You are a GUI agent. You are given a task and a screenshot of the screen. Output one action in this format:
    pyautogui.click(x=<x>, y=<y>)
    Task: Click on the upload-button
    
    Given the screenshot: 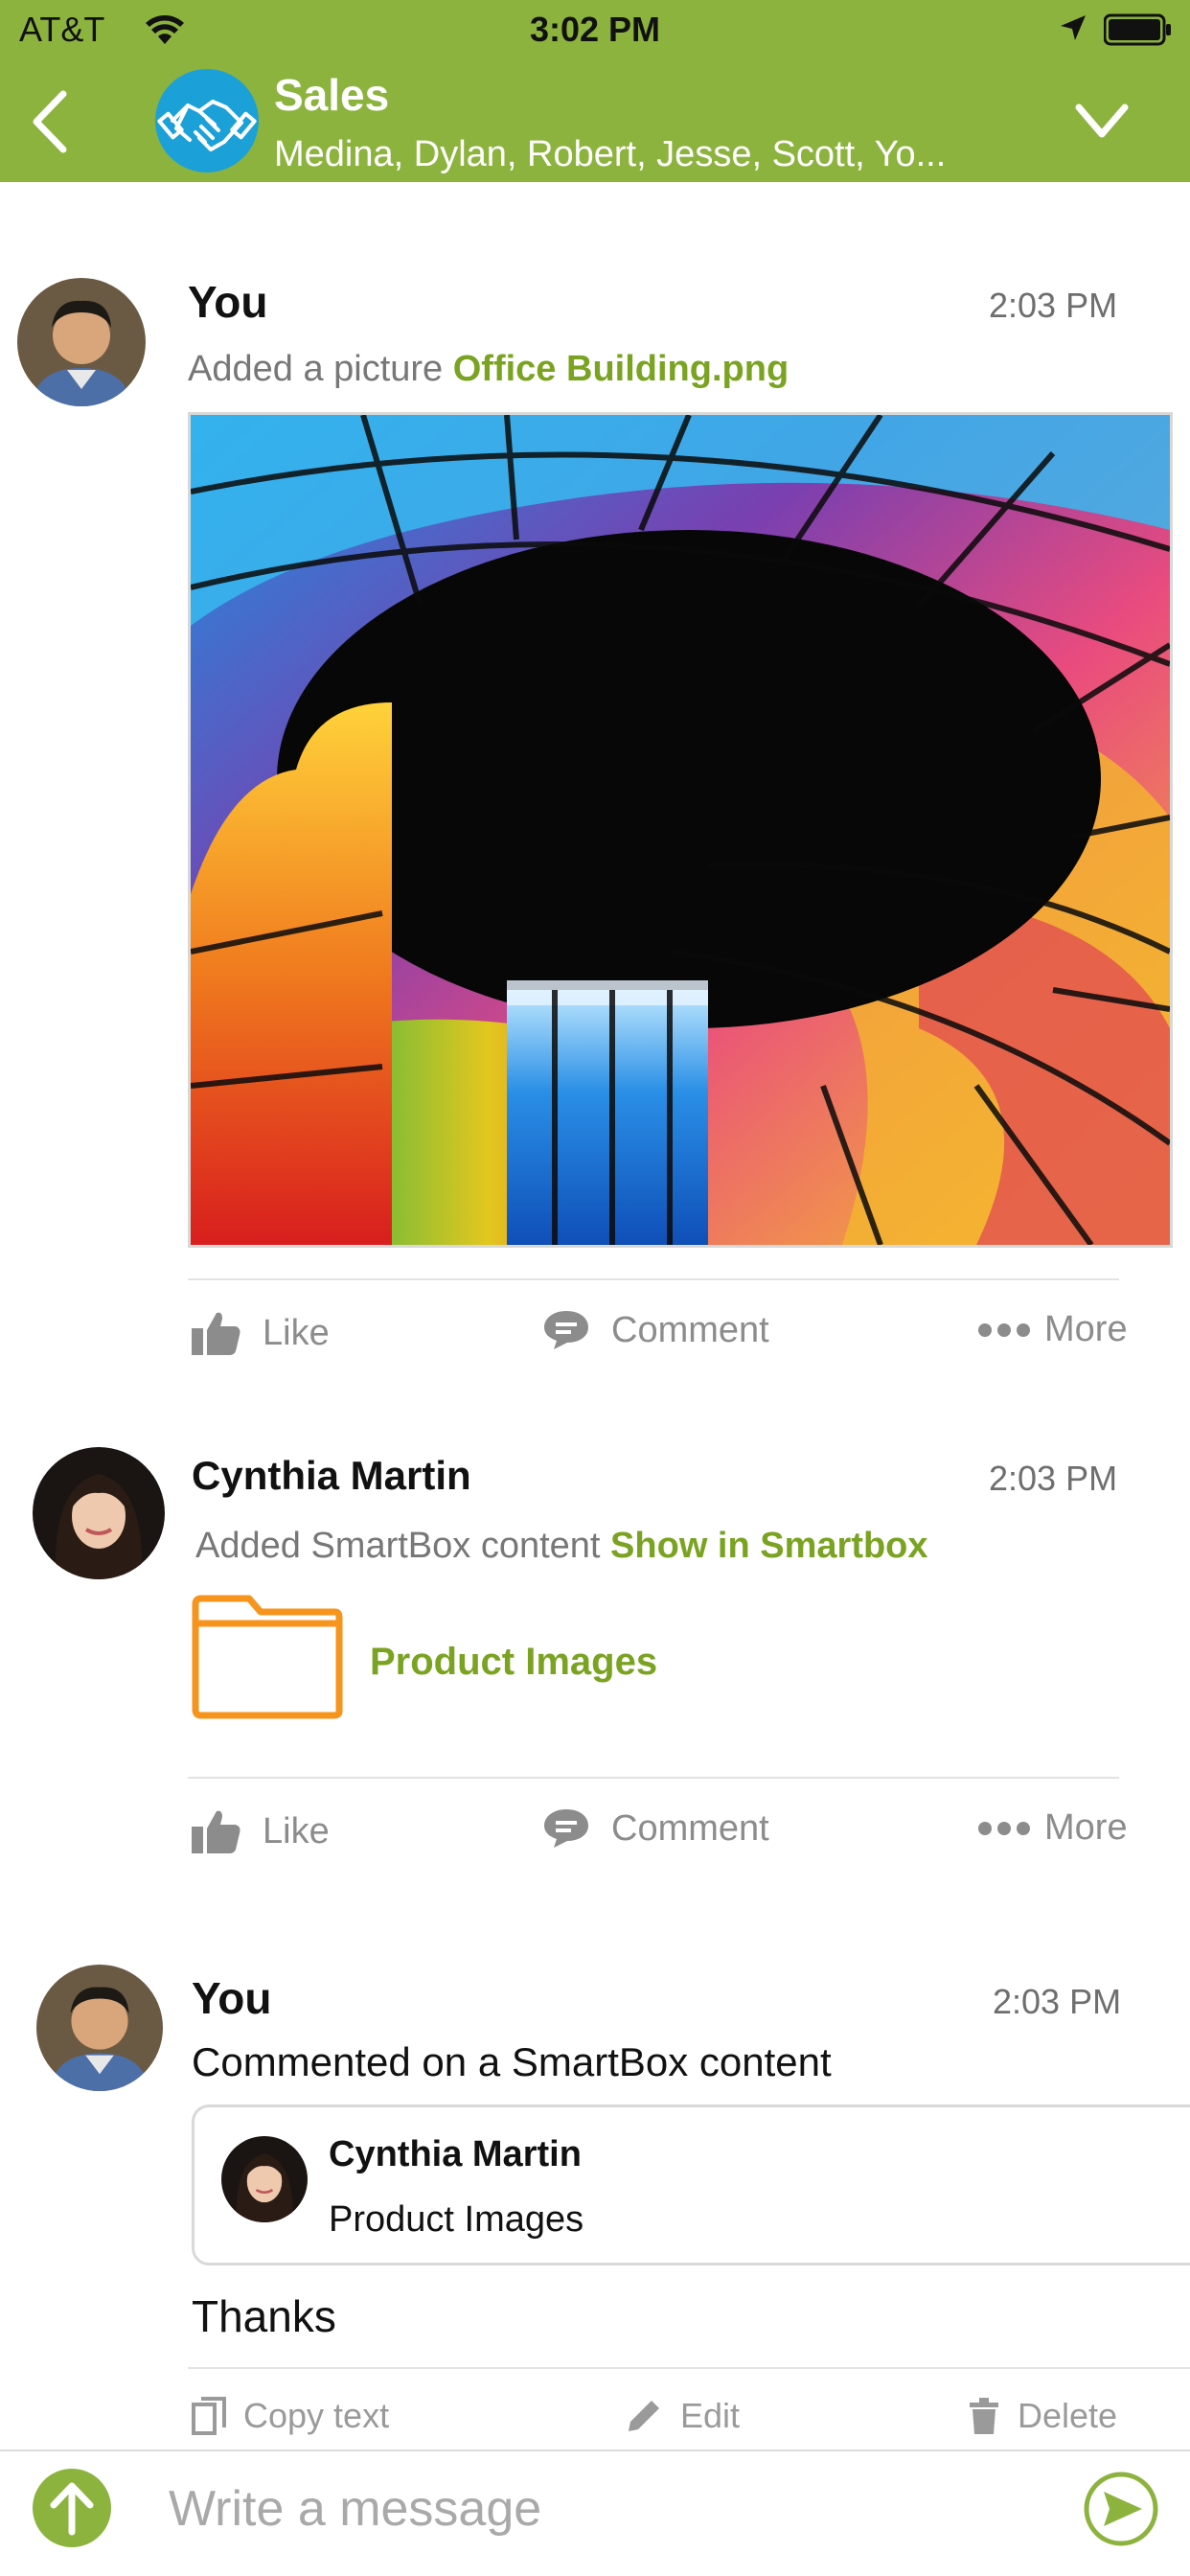 What is the action you would take?
    pyautogui.click(x=72, y=2508)
    